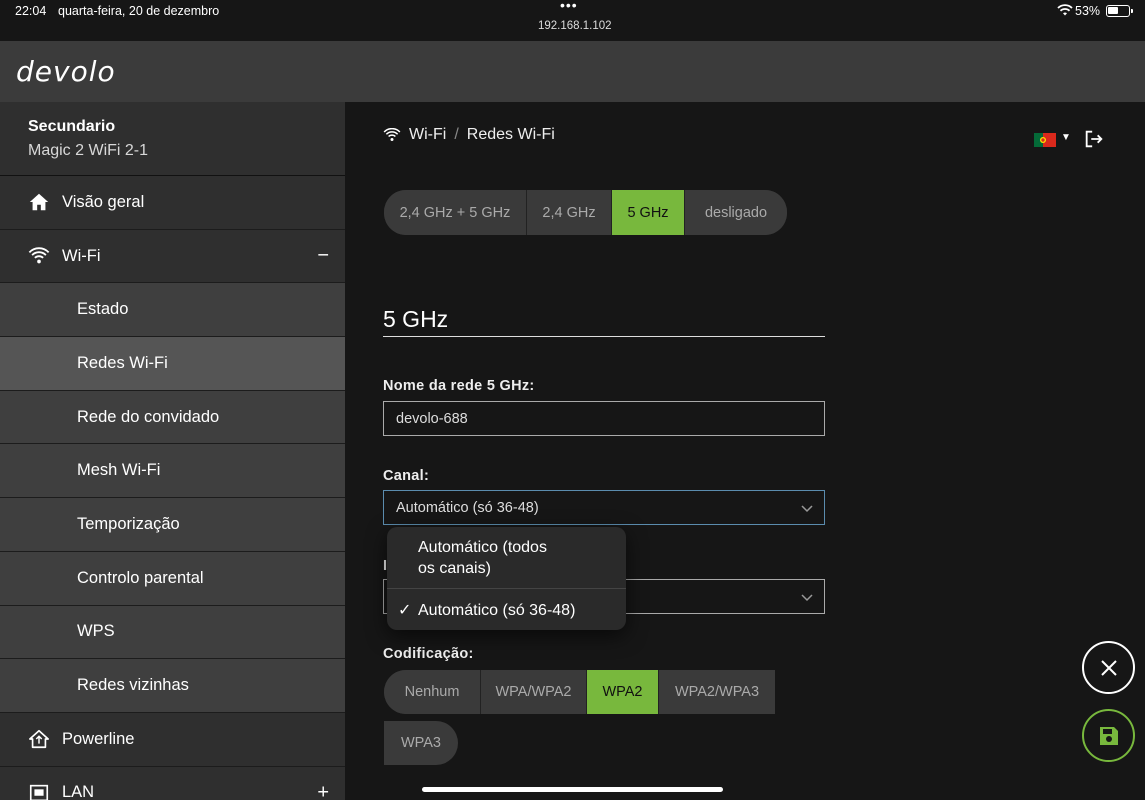  What do you see at coordinates (39, 202) in the screenshot?
I see `home-icon` at bounding box center [39, 202].